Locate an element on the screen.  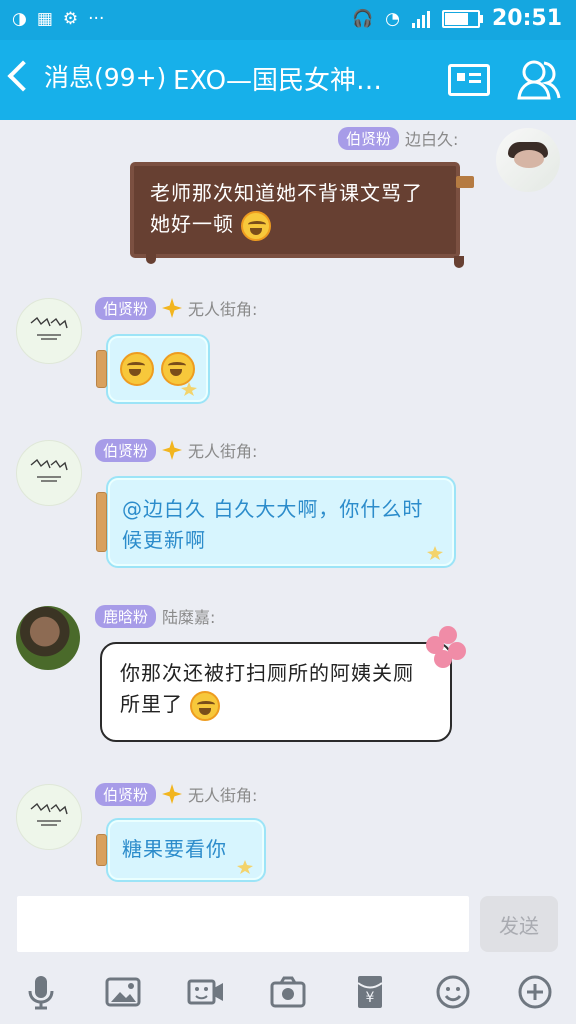
sender-avatar-right is located at coordinates (528, 160).